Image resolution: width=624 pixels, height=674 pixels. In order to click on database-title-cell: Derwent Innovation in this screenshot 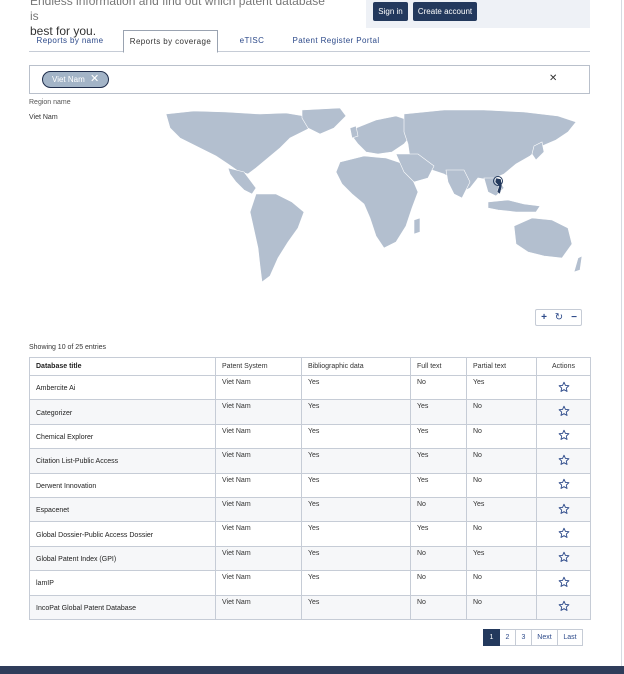, I will do `click(122, 485)`.